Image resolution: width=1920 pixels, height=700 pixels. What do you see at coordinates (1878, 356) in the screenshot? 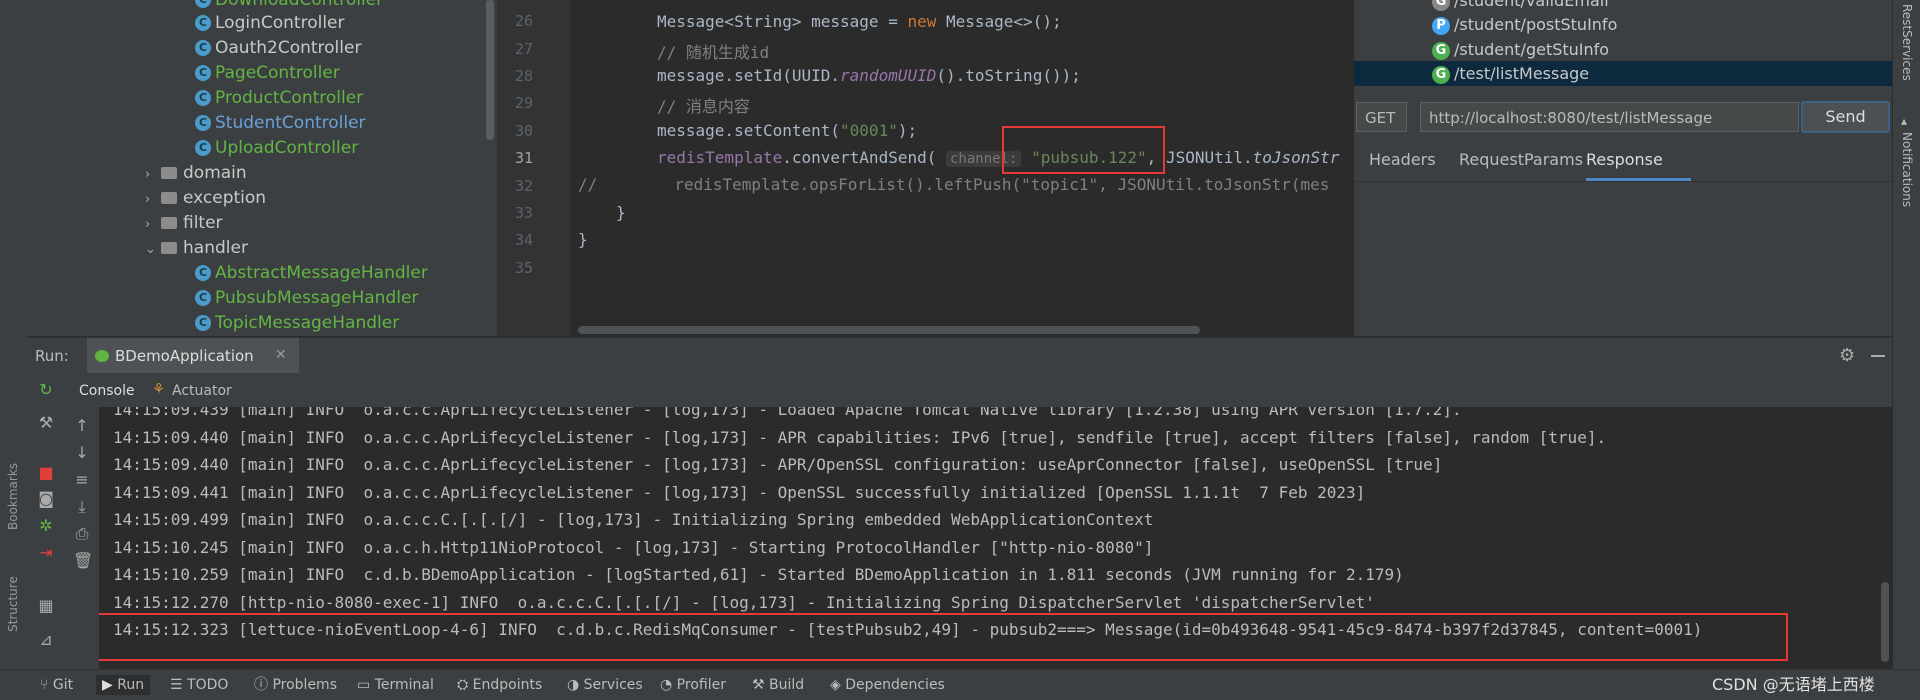
I see `minimize-icon` at bounding box center [1878, 356].